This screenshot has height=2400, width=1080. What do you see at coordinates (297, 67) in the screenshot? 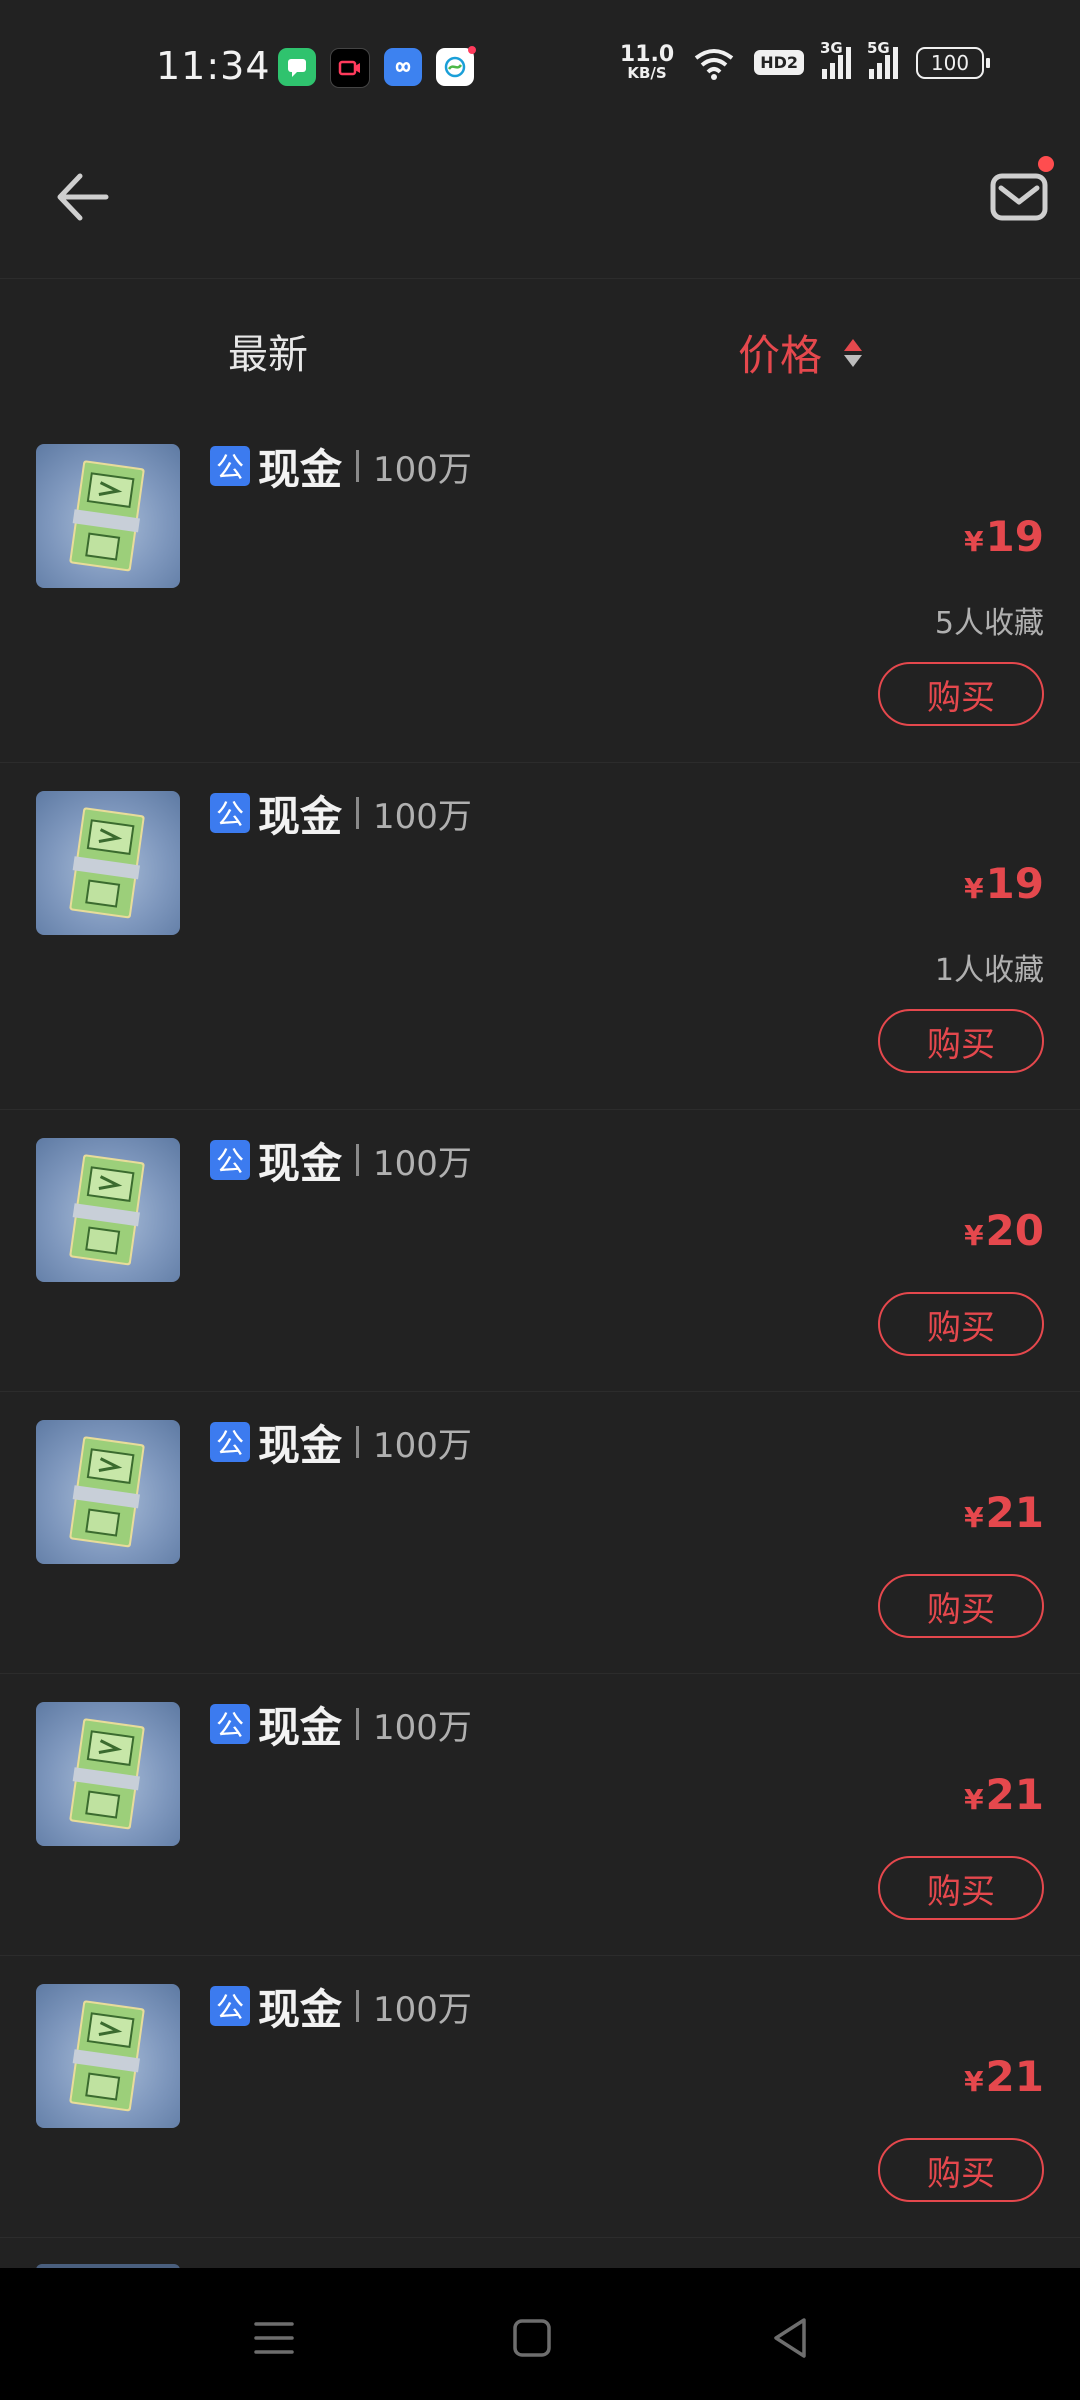
I see `messages-icon` at bounding box center [297, 67].